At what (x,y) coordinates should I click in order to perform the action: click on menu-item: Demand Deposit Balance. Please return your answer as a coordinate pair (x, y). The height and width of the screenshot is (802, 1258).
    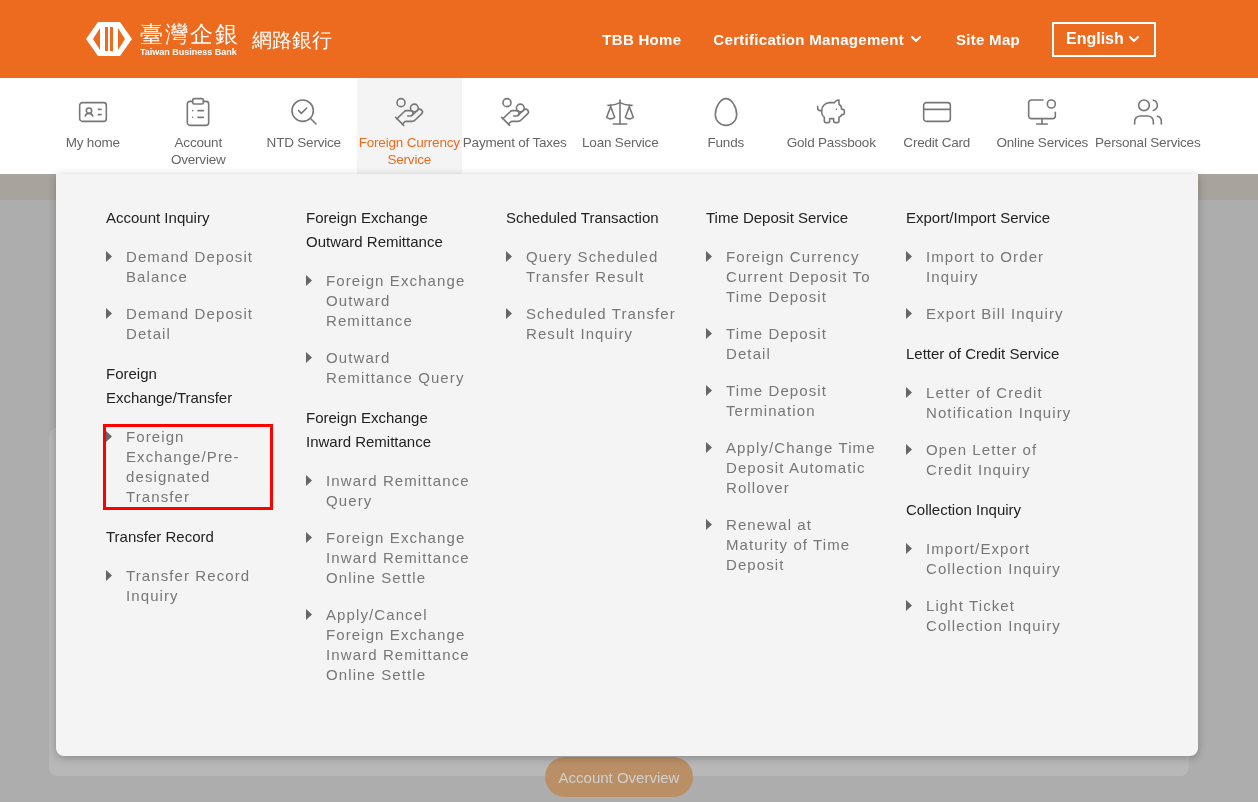
    Looking at the image, I should click on (196, 267).